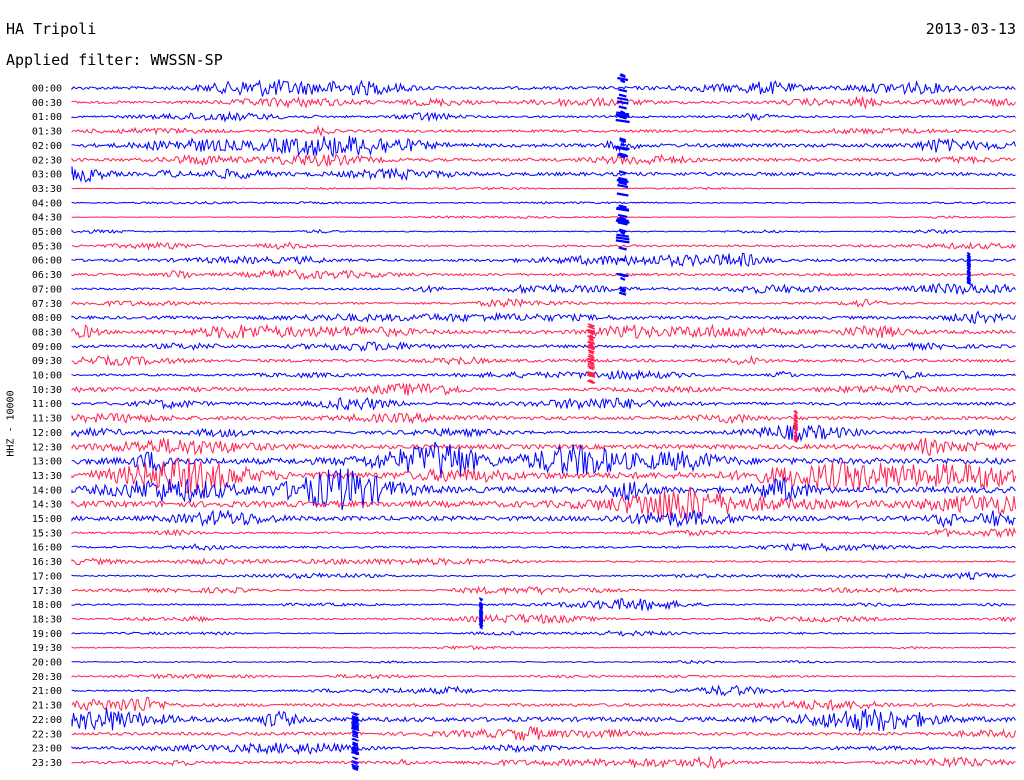  What do you see at coordinates (47, 318) in the screenshot?
I see `time-label: 08:00` at bounding box center [47, 318].